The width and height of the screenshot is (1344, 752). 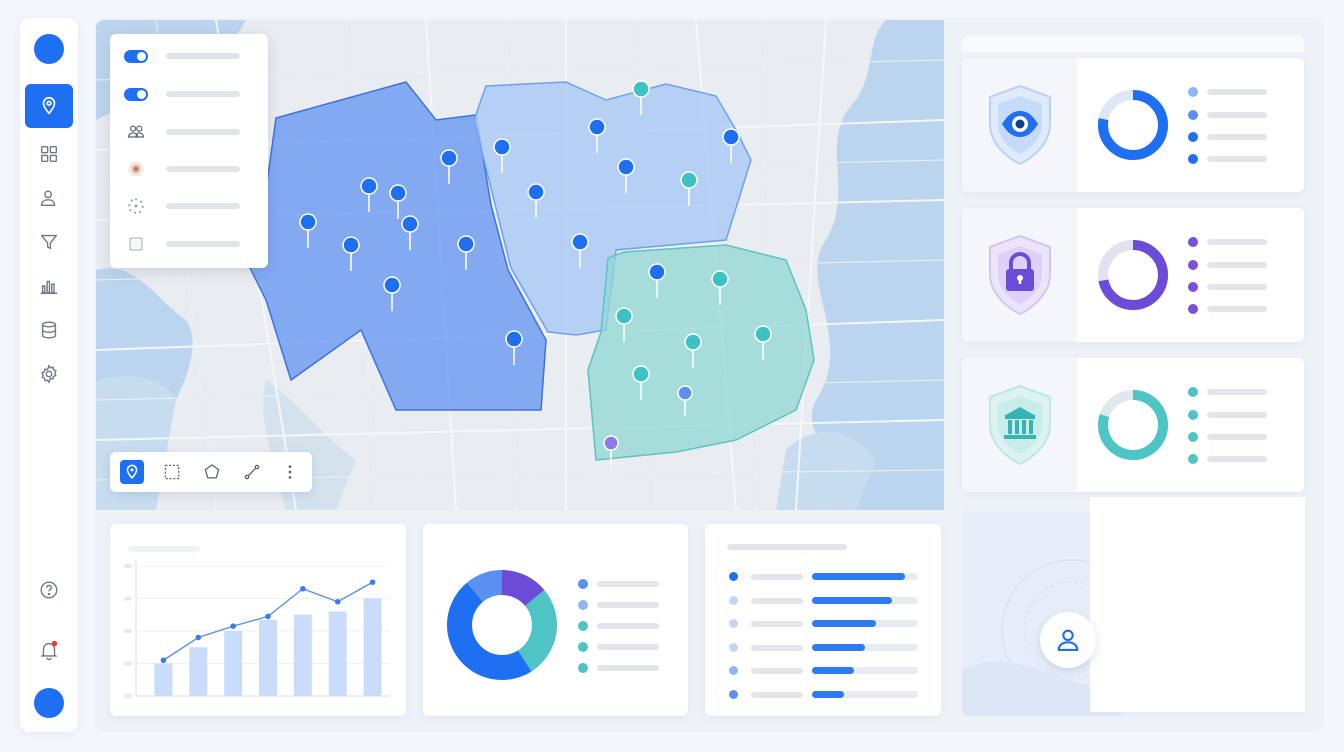 I want to click on pin-tool-icon, so click(x=132, y=471).